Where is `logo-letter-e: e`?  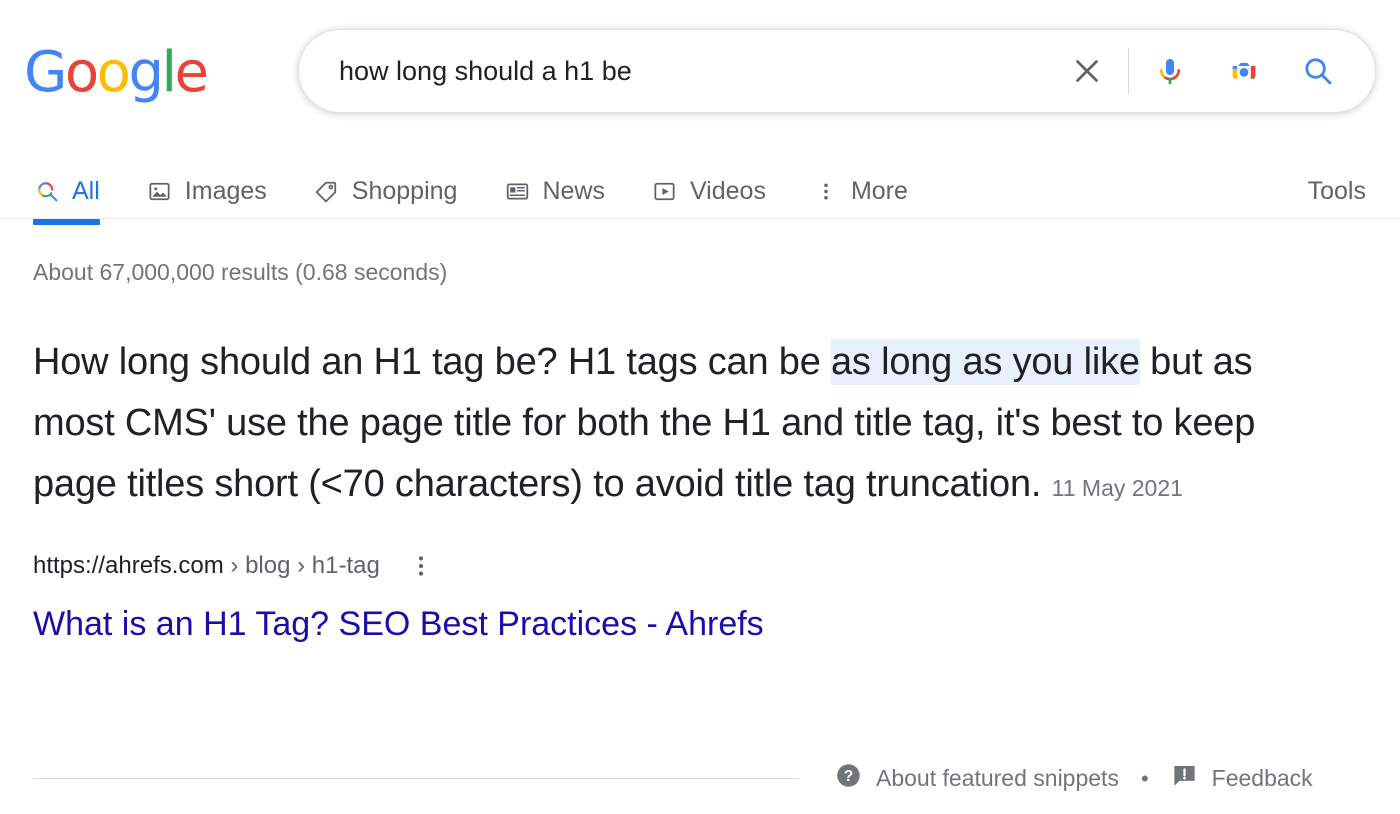
logo-letter-e: e is located at coordinates (191, 72).